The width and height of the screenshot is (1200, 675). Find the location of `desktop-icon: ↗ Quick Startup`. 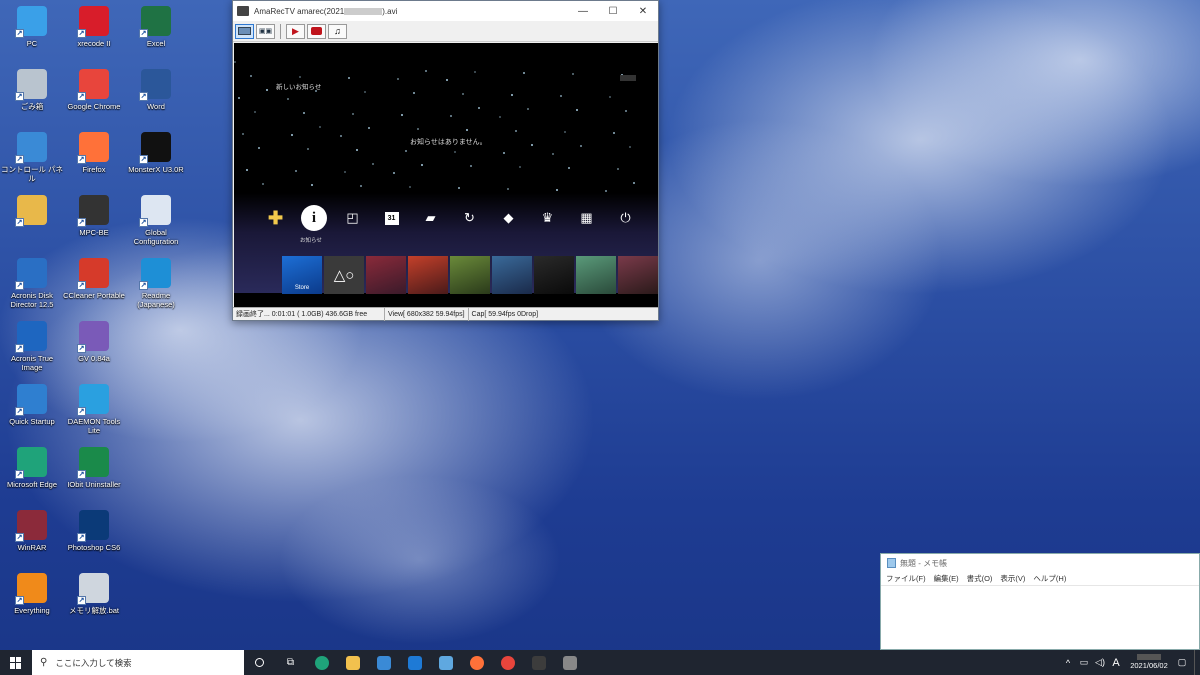

desktop-icon: ↗ Quick Startup is located at coordinates (32, 414).